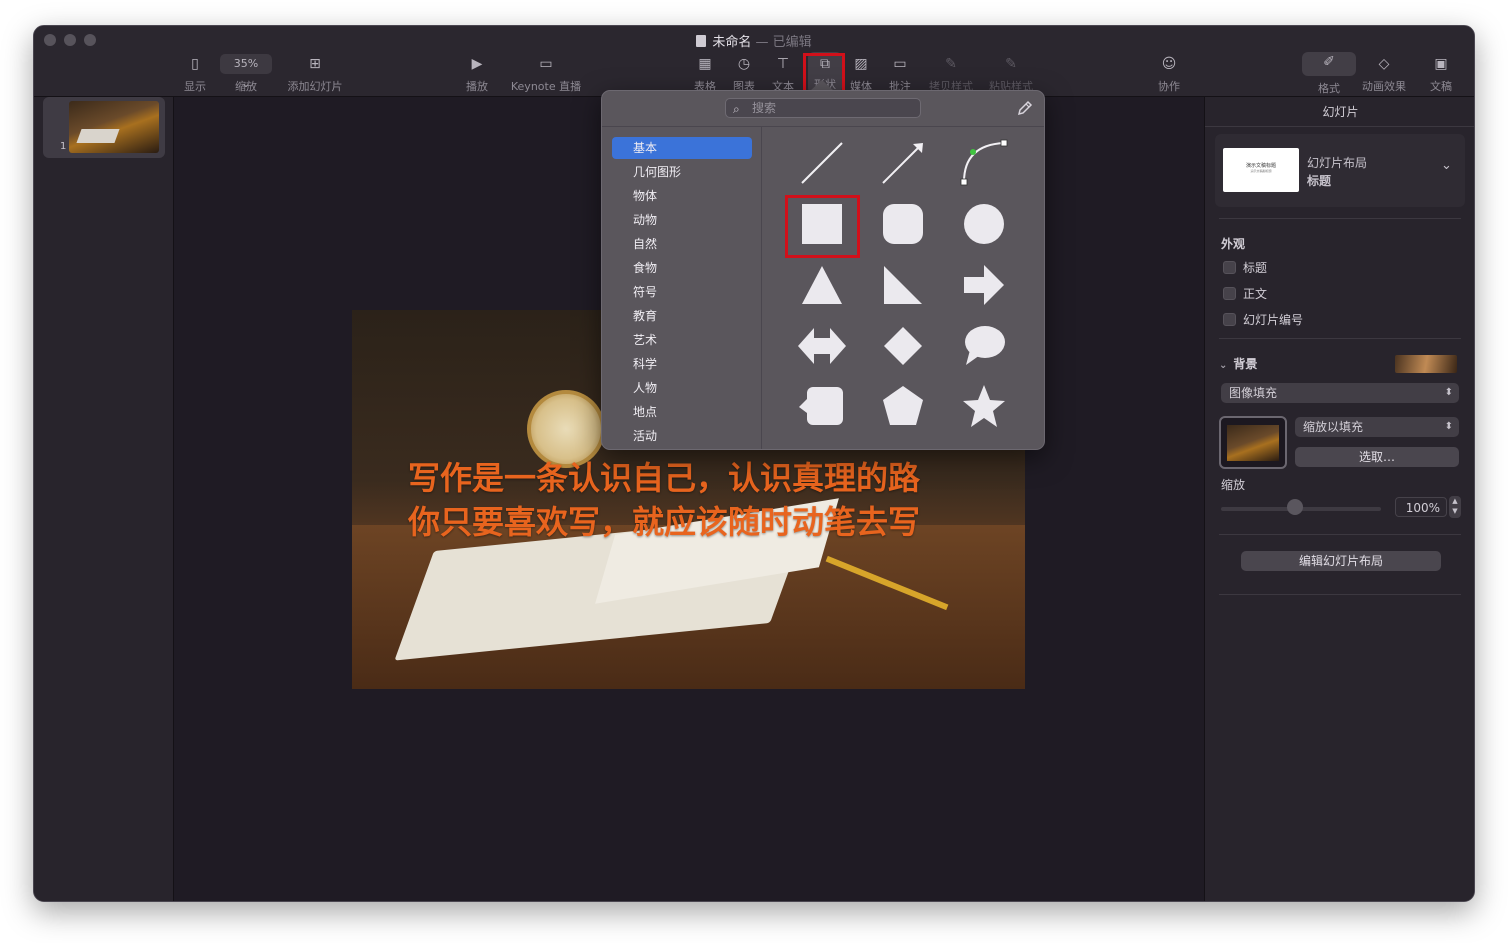  I want to click on animate-diamond-icon: ◇, so click(1384, 64).